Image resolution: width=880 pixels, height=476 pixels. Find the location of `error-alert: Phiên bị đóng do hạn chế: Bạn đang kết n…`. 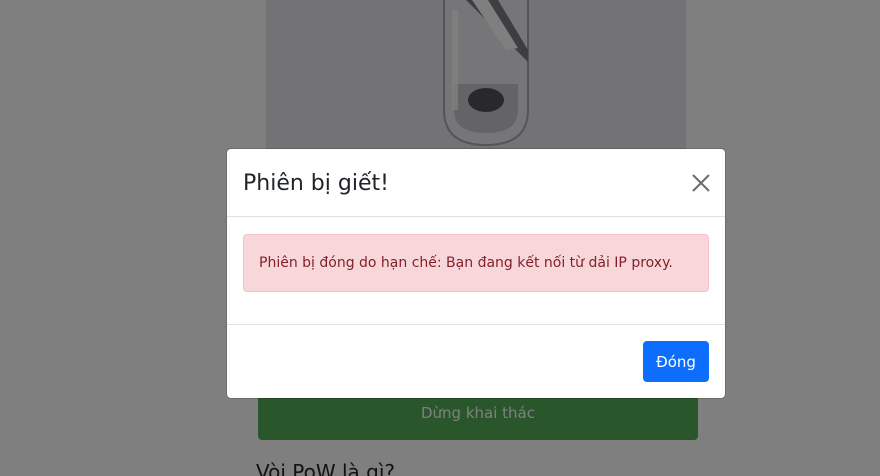

error-alert: Phiên bị đóng do hạn chế: Bạn đang kết n… is located at coordinates (476, 263).